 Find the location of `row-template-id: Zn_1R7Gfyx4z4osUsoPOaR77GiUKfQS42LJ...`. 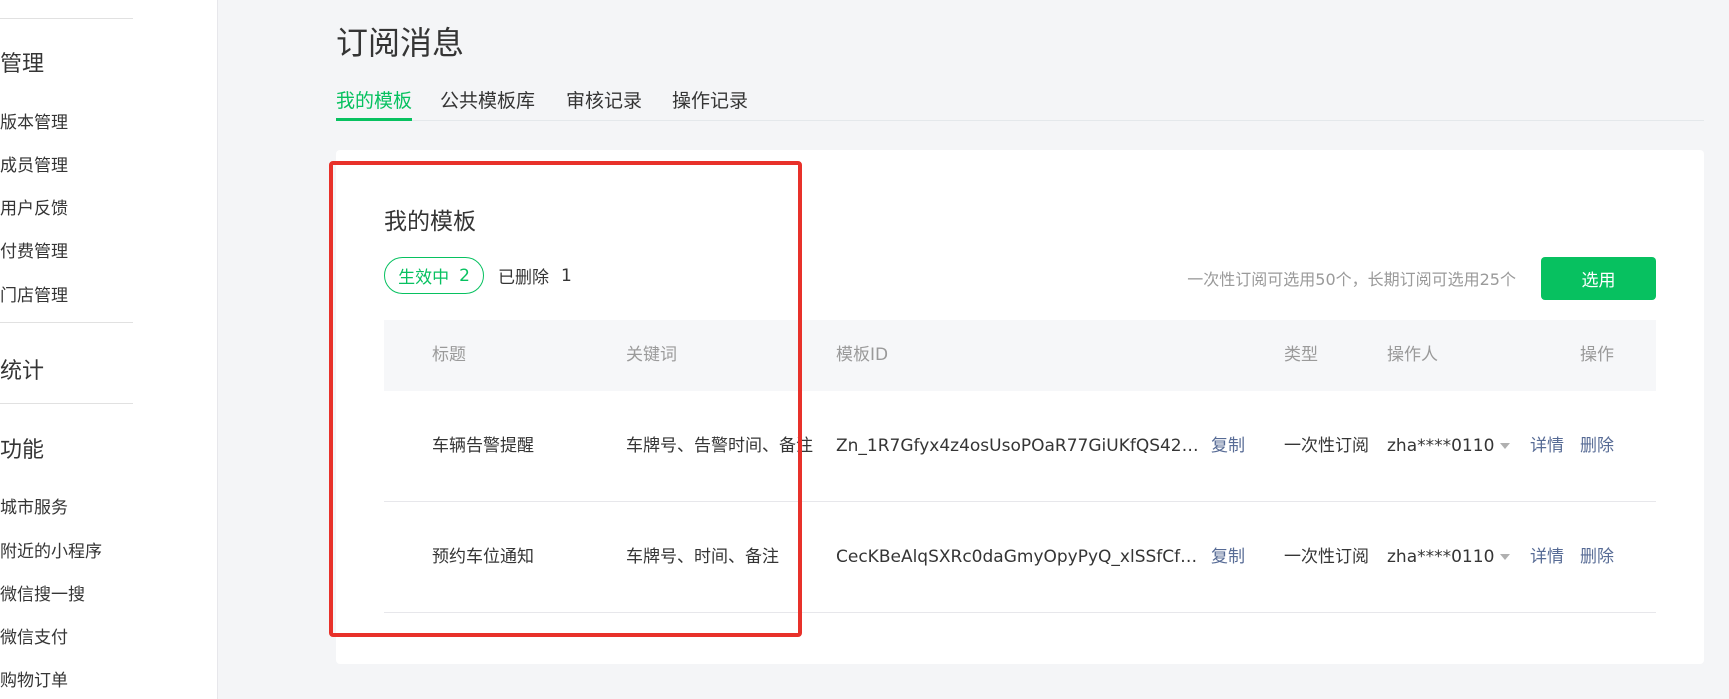

row-template-id: Zn_1R7Gfyx4z4osUsoPOaR77GiUKfQS42LJ... is located at coordinates (1018, 446).